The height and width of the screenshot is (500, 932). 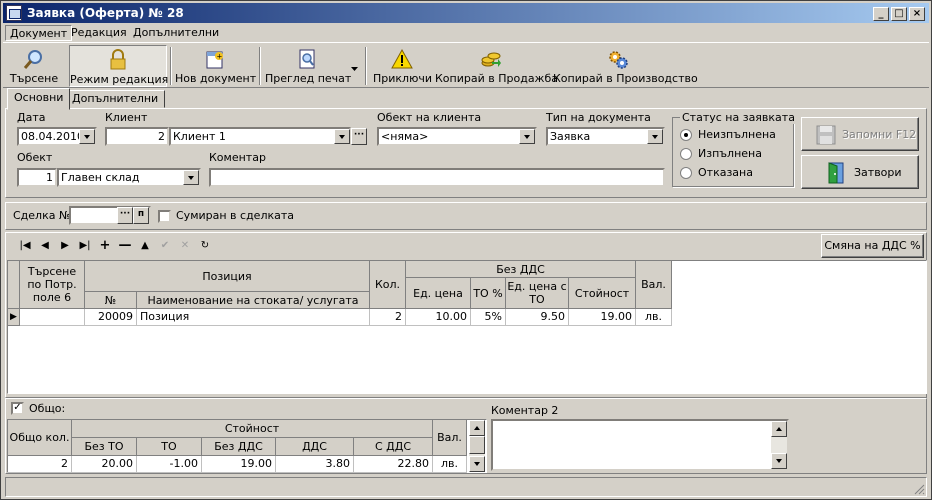 I want to click on table-cell-number: 20009, so click(x=111, y=317).